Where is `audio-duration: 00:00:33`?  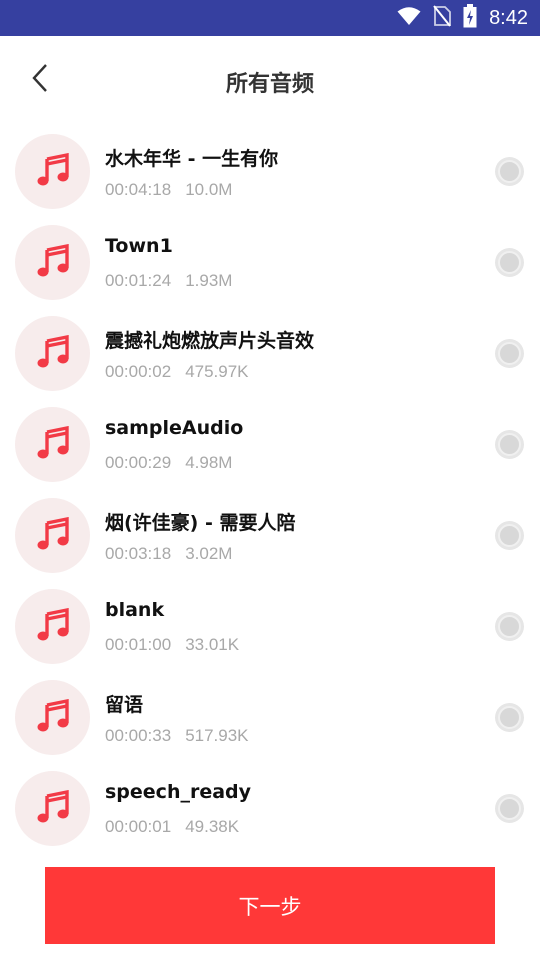
audio-duration: 00:00:33 is located at coordinates (138, 735).